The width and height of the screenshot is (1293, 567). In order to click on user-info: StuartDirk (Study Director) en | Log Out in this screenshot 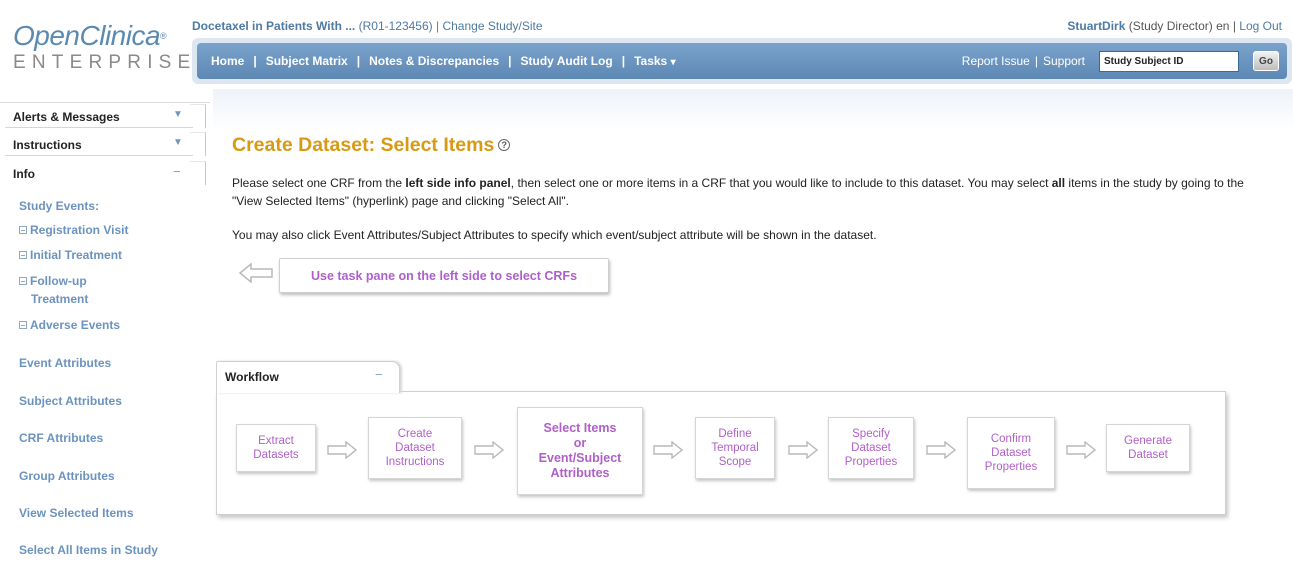, I will do `click(1174, 26)`.